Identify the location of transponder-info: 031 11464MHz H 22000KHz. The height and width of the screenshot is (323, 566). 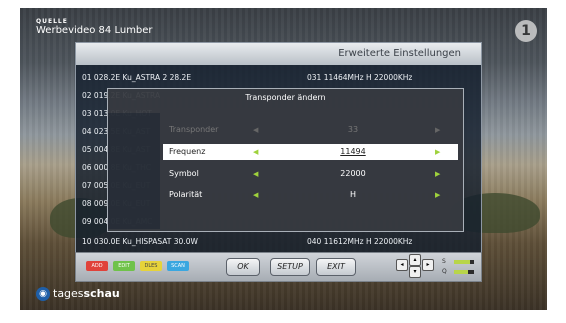
(360, 77).